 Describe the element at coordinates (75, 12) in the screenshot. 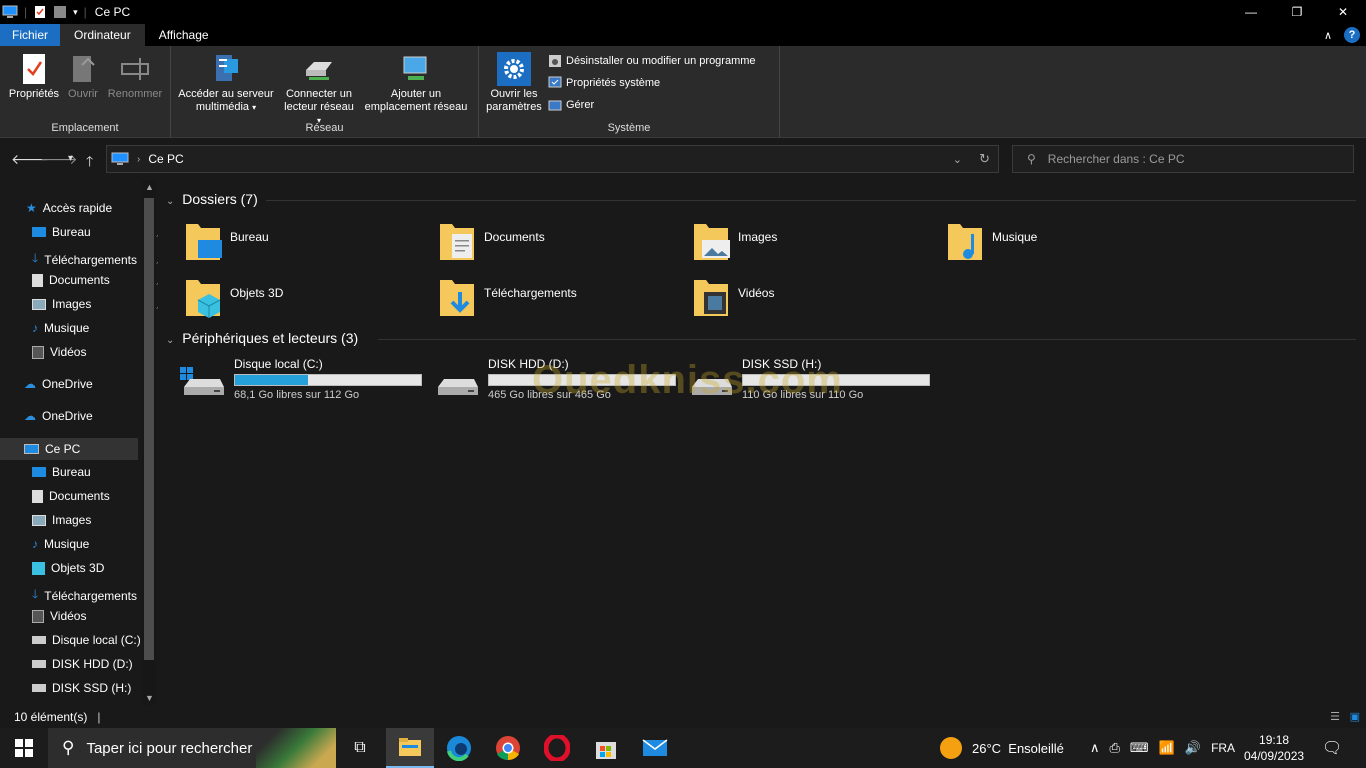

I see `customize-toolbar-icon: ▾` at that location.